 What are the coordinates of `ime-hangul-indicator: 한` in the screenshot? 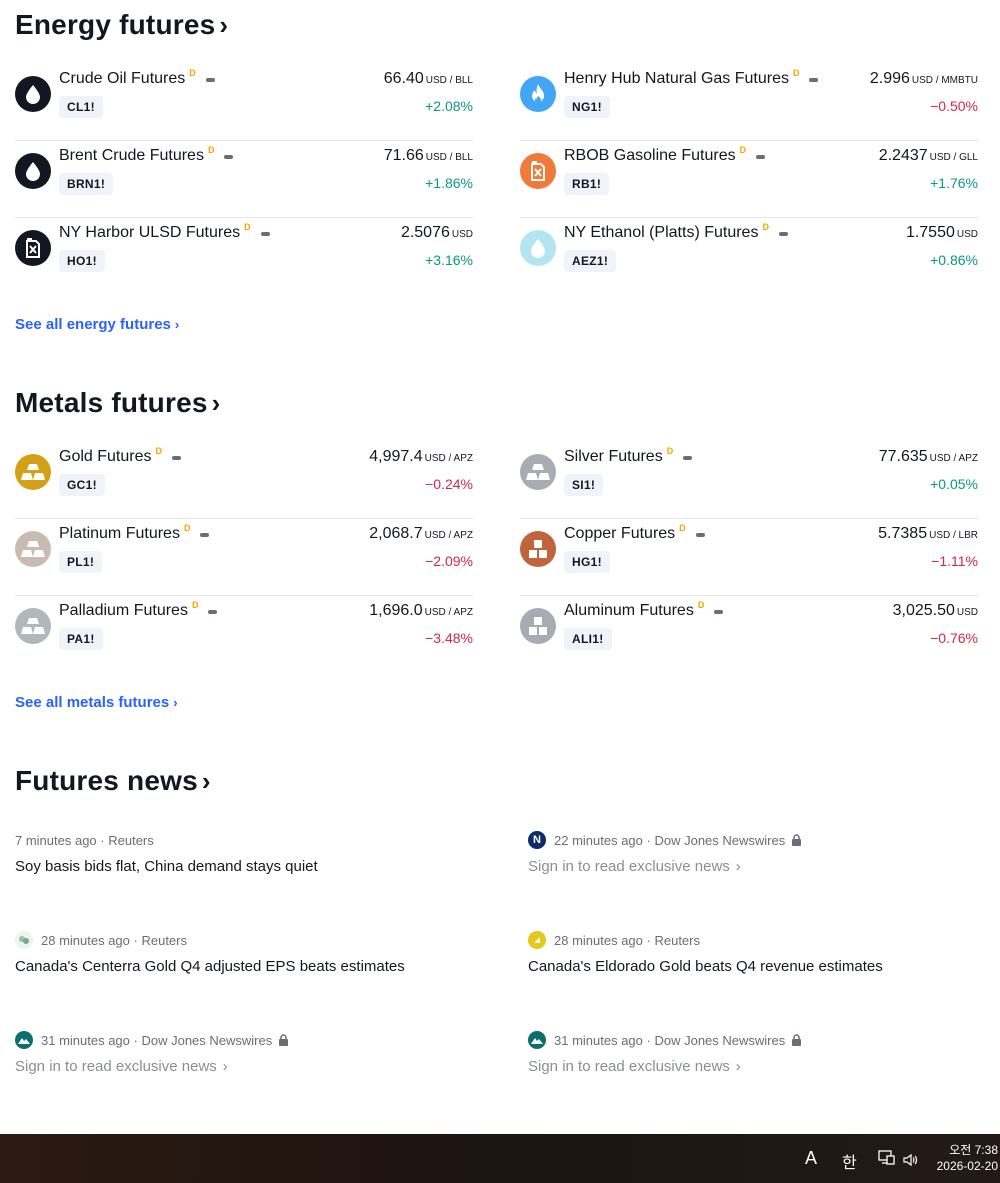 It's located at (849, 1161).